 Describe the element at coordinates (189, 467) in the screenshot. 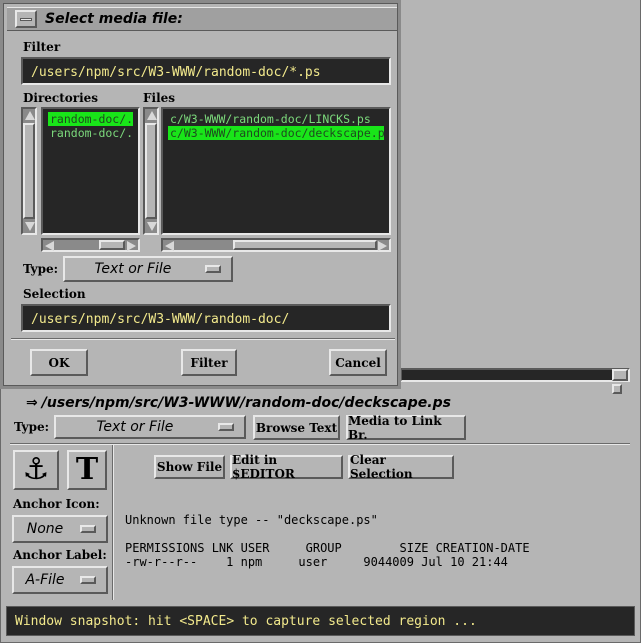

I see `show-file-button: Show File` at that location.